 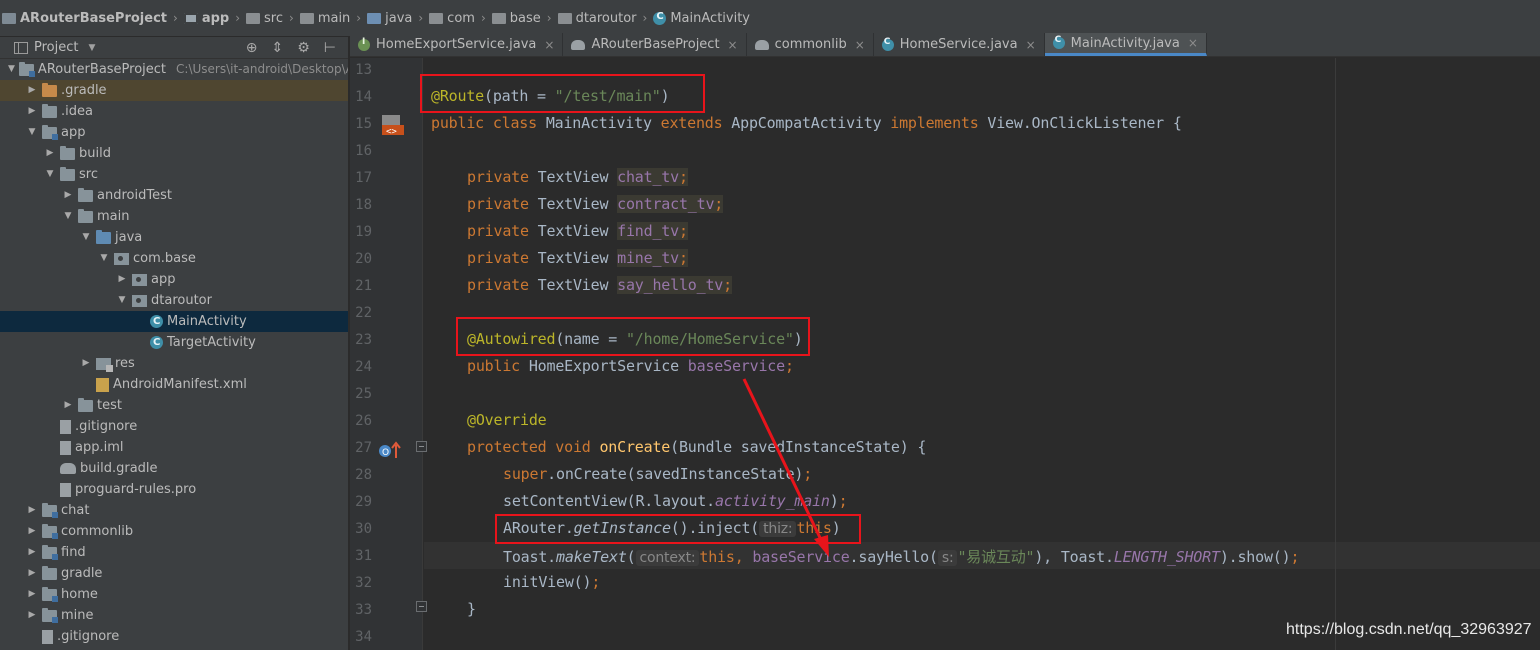 What do you see at coordinates (390, 450) in the screenshot?
I see `overrides-method-gutter-icon: O` at bounding box center [390, 450].